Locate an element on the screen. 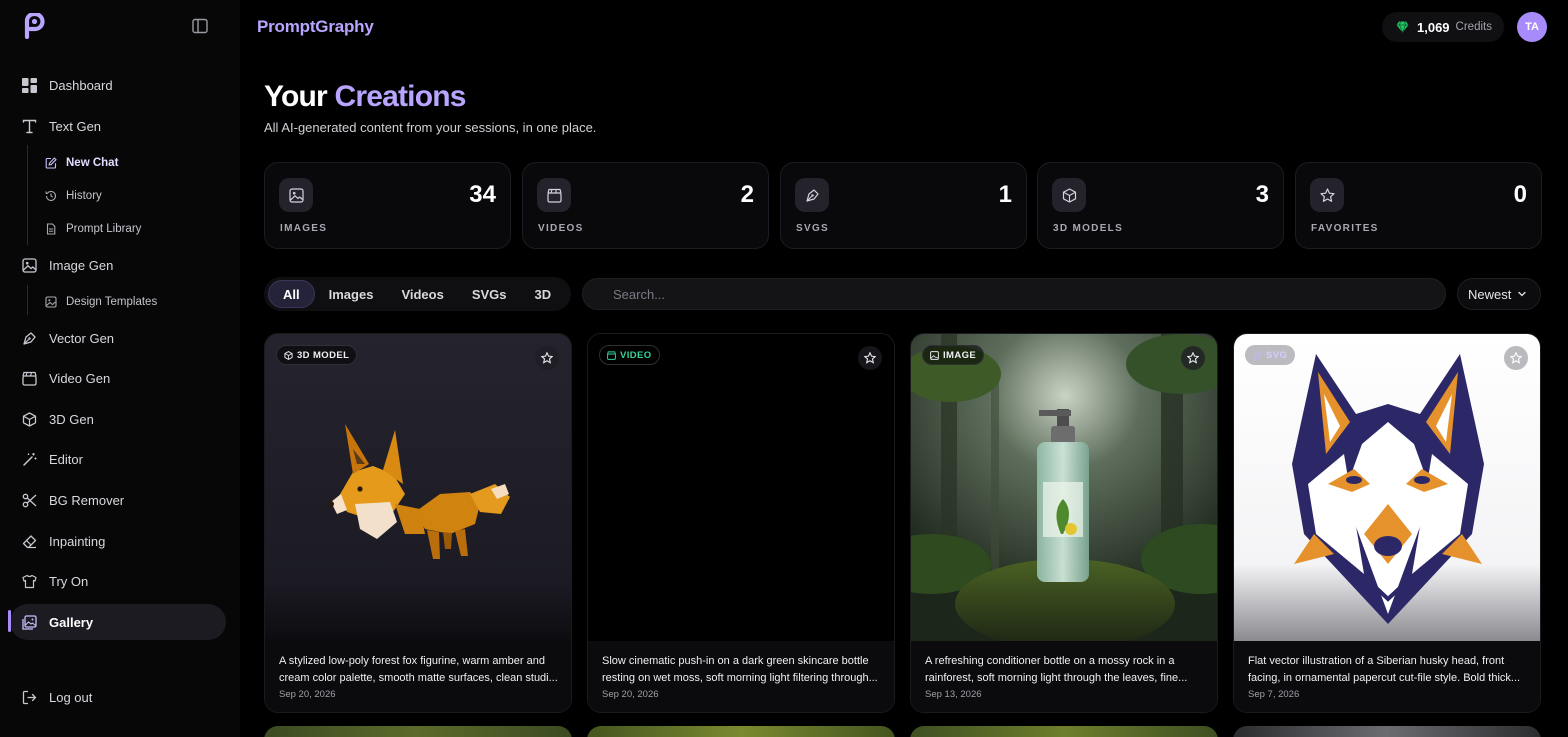 Image resolution: width=1568 pixels, height=737 pixels. sidebar-subitem-new-chat: New Chat is located at coordinates (81, 163).